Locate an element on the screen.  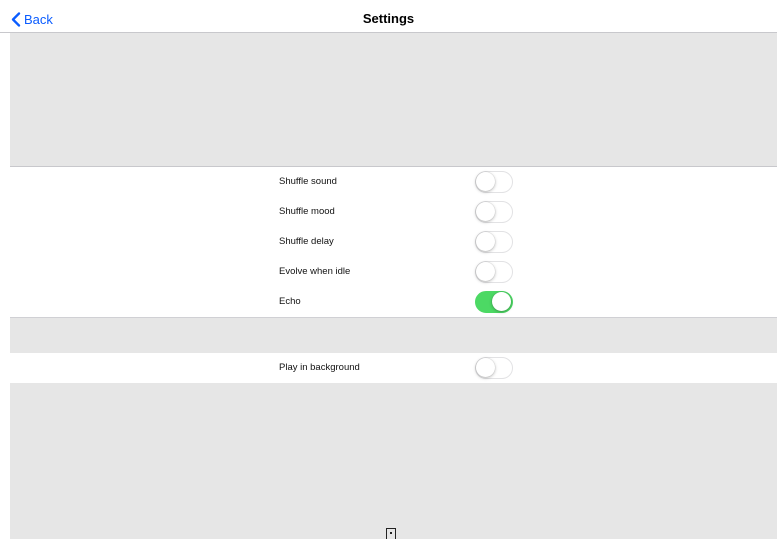
settings-row-shuffle-delay: Shuffle delay is located at coordinates (393, 242).